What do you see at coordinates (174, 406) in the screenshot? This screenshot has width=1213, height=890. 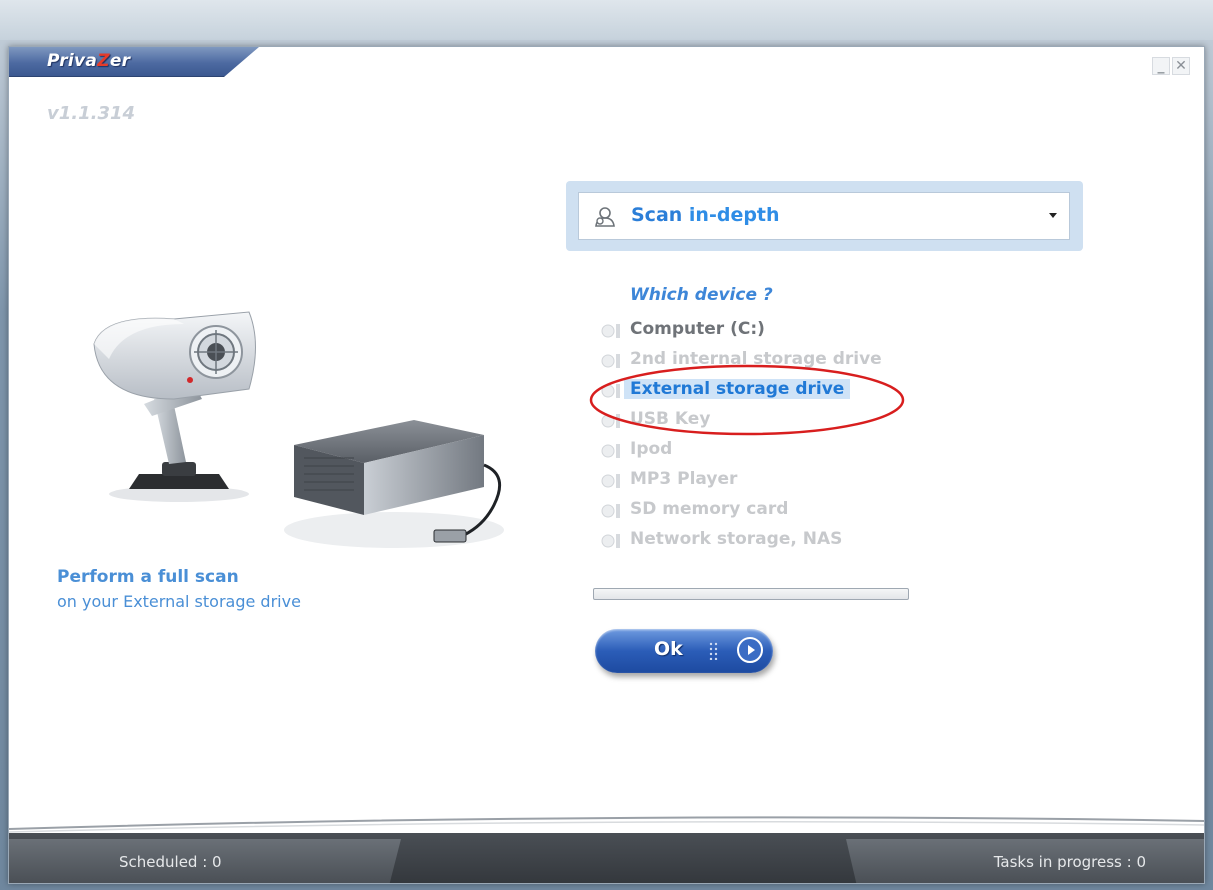 I see `security-camera-illustration` at bounding box center [174, 406].